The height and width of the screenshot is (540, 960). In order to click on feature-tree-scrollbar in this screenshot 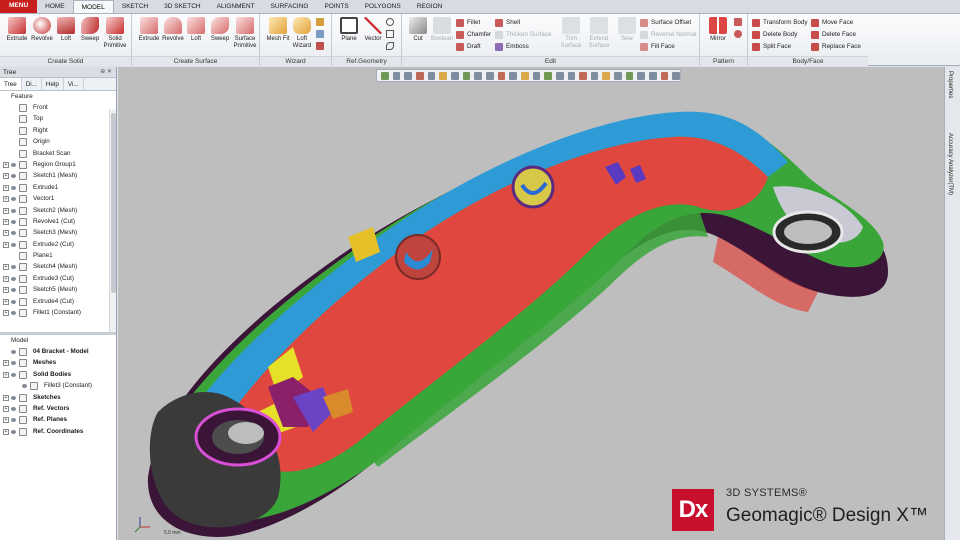, I will do `click(112, 221)`.